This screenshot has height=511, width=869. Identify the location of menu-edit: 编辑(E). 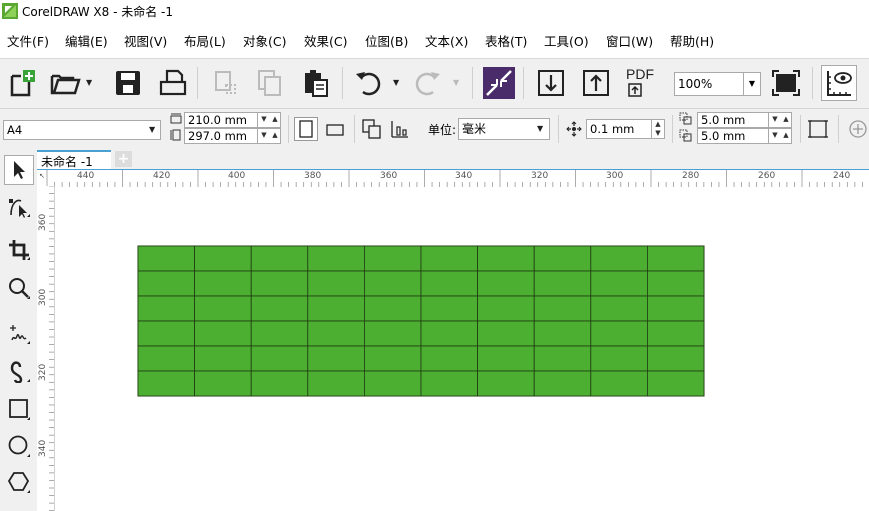
(86, 40).